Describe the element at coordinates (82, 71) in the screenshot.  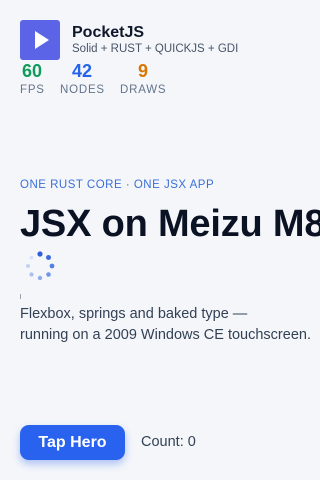
I see `stat-nodes-value: 42` at that location.